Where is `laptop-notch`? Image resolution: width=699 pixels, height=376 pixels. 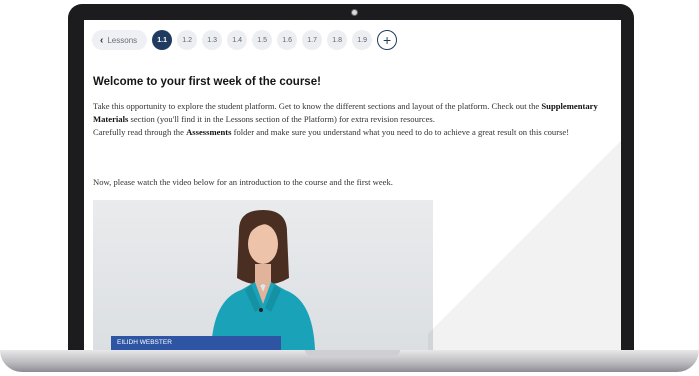 laptop-notch is located at coordinates (352, 353).